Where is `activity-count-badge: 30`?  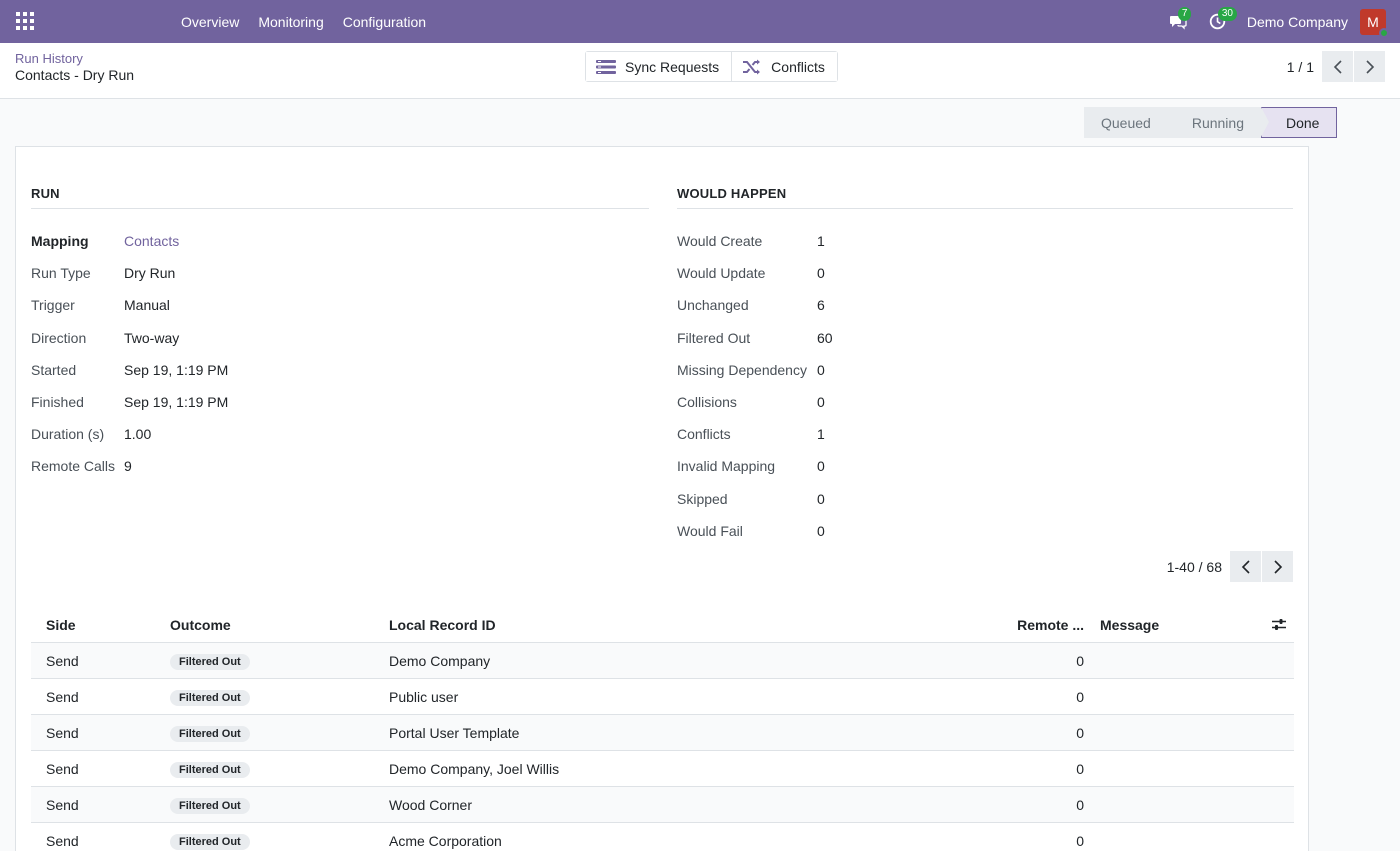
activity-count-badge: 30 is located at coordinates (1227, 13).